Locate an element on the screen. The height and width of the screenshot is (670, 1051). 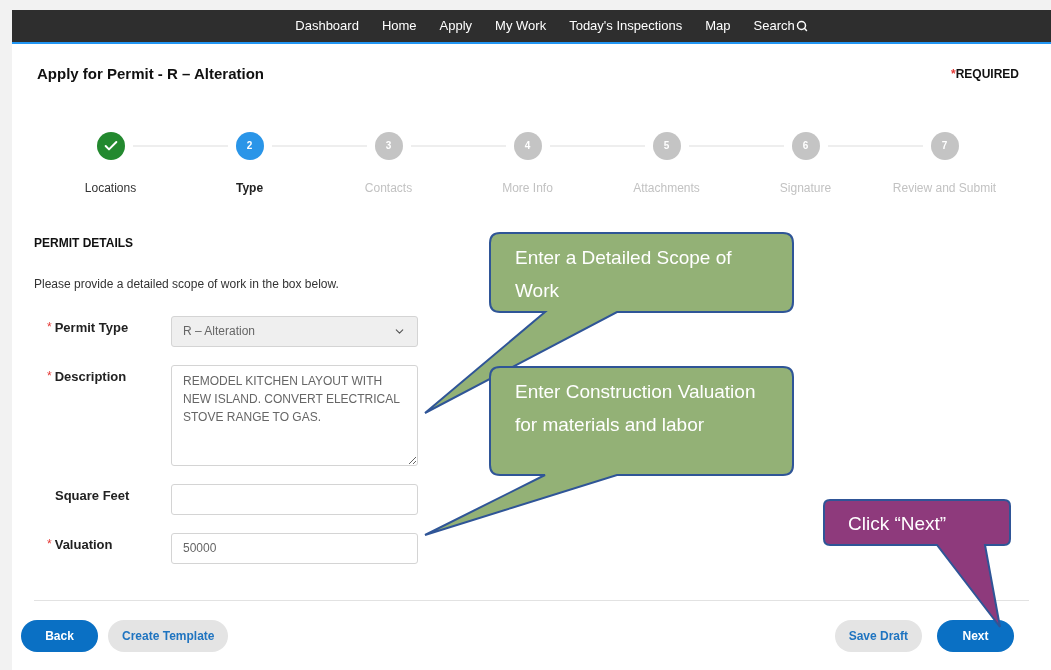
nav-link: Dashboard is located at coordinates (327, 26).